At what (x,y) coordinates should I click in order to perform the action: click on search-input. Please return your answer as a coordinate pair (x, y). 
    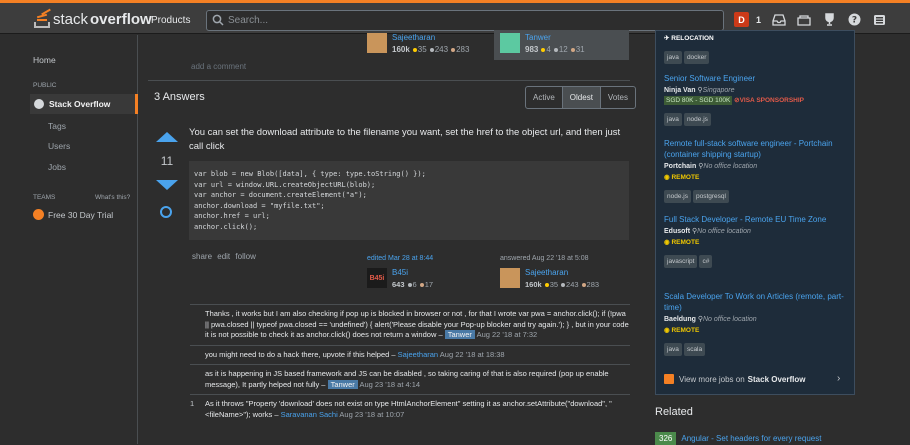
    Looking at the image, I should click on (468, 20).